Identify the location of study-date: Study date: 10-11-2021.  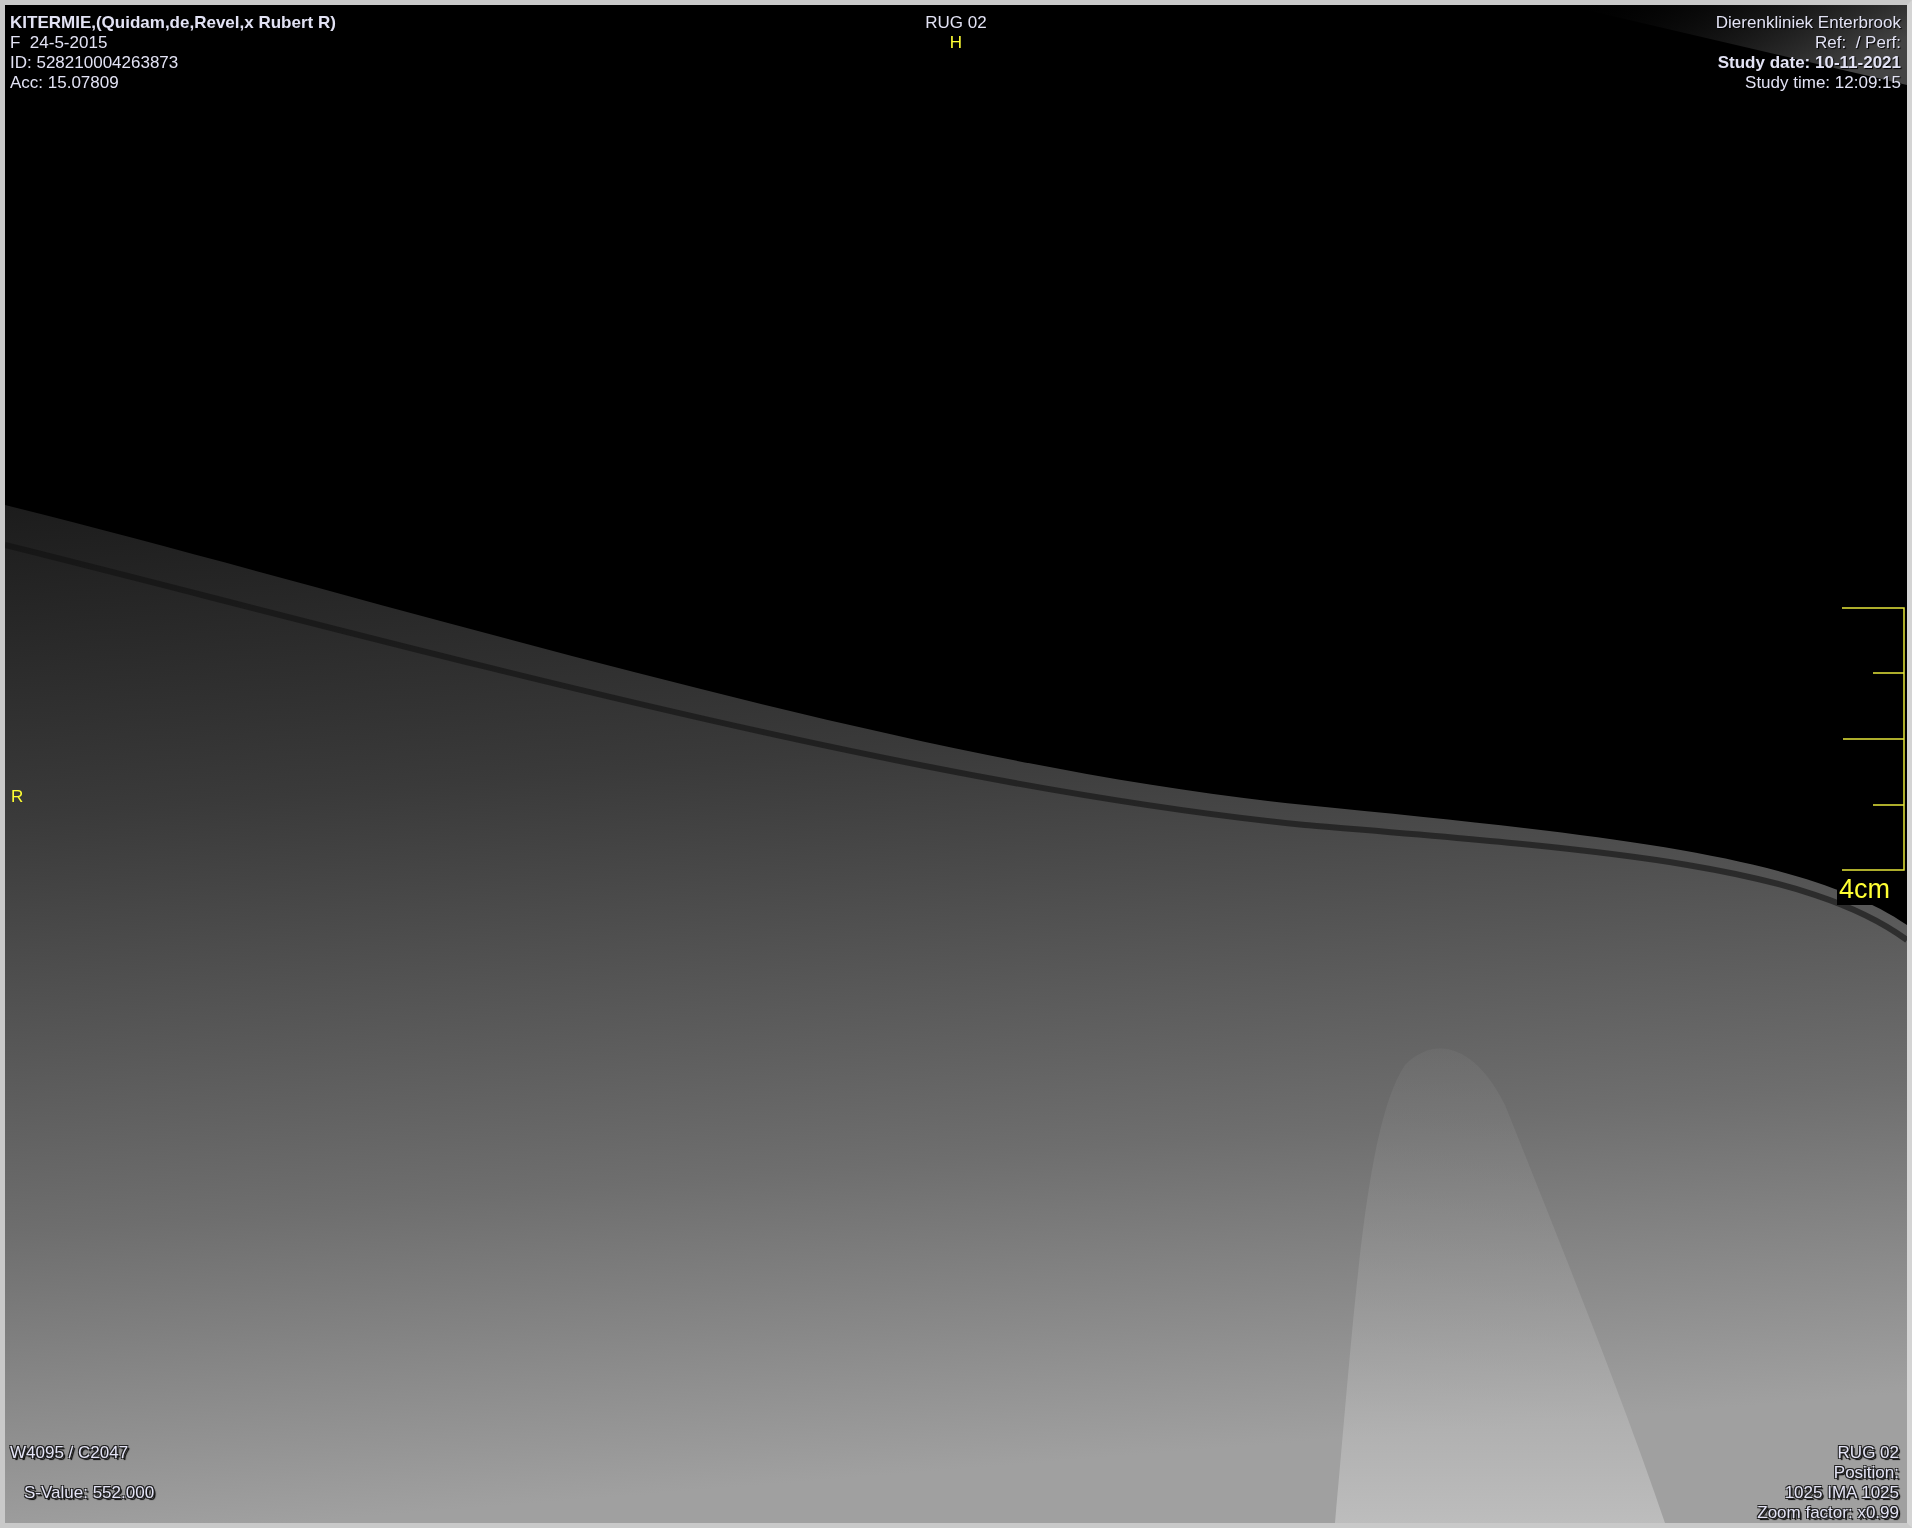
(1809, 63).